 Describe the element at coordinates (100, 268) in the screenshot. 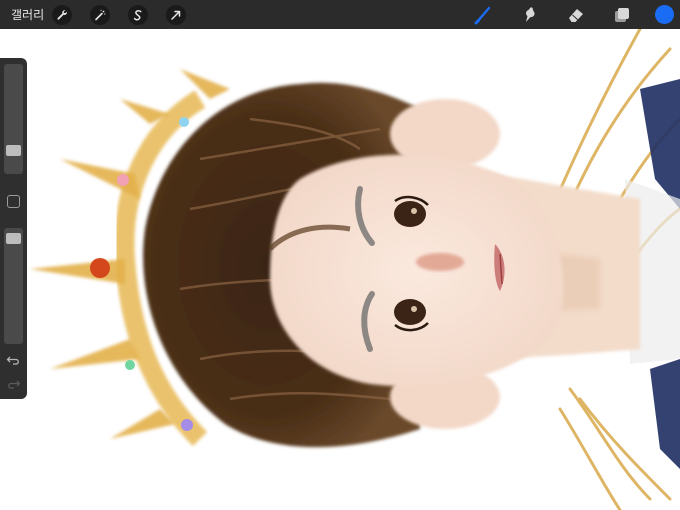

I see `gem-red` at that location.